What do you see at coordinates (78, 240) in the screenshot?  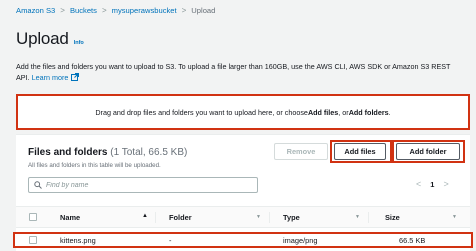 I see `cell-name: kittens.png` at bounding box center [78, 240].